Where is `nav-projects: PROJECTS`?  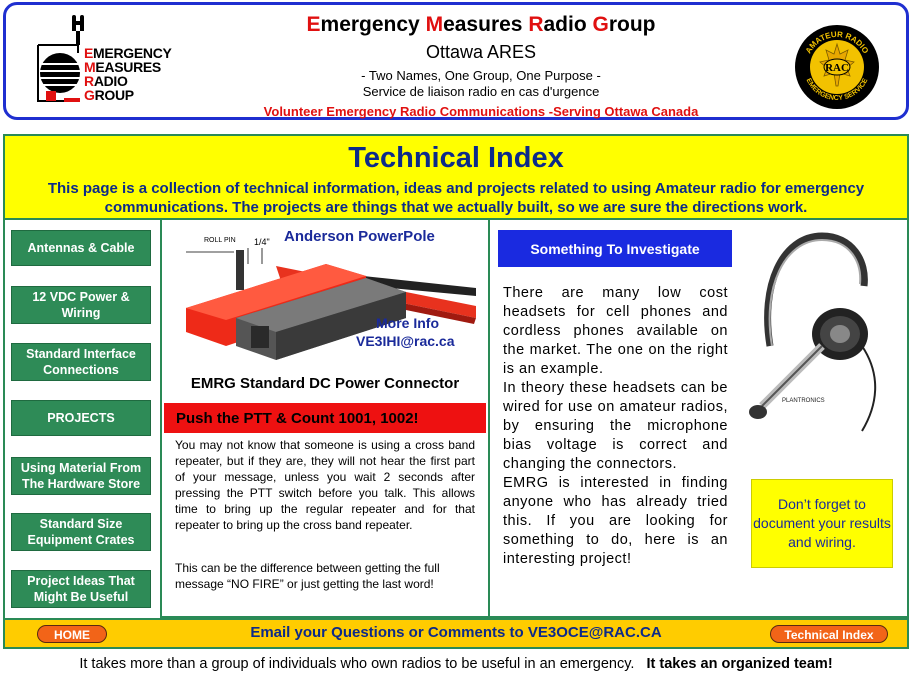
nav-projects: PROJECTS is located at coordinates (81, 418).